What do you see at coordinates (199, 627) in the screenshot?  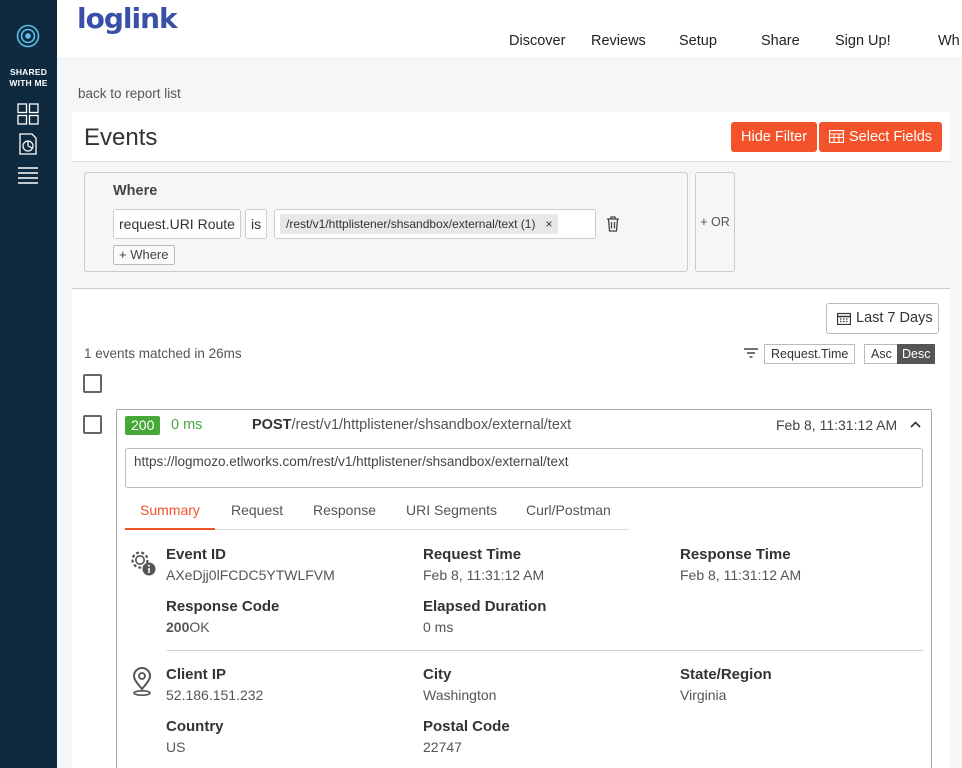 I see `response-code-text: OK` at bounding box center [199, 627].